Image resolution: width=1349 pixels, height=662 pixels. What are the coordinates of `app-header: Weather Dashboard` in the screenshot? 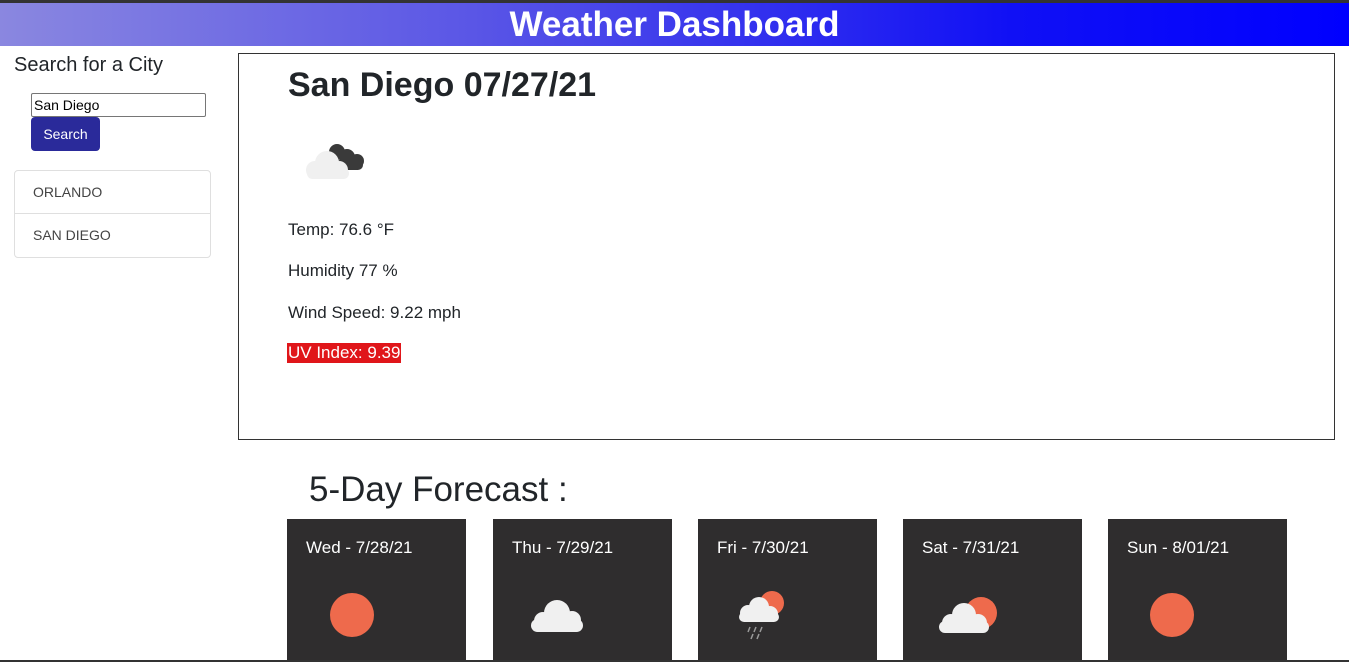 It's located at (674, 24).